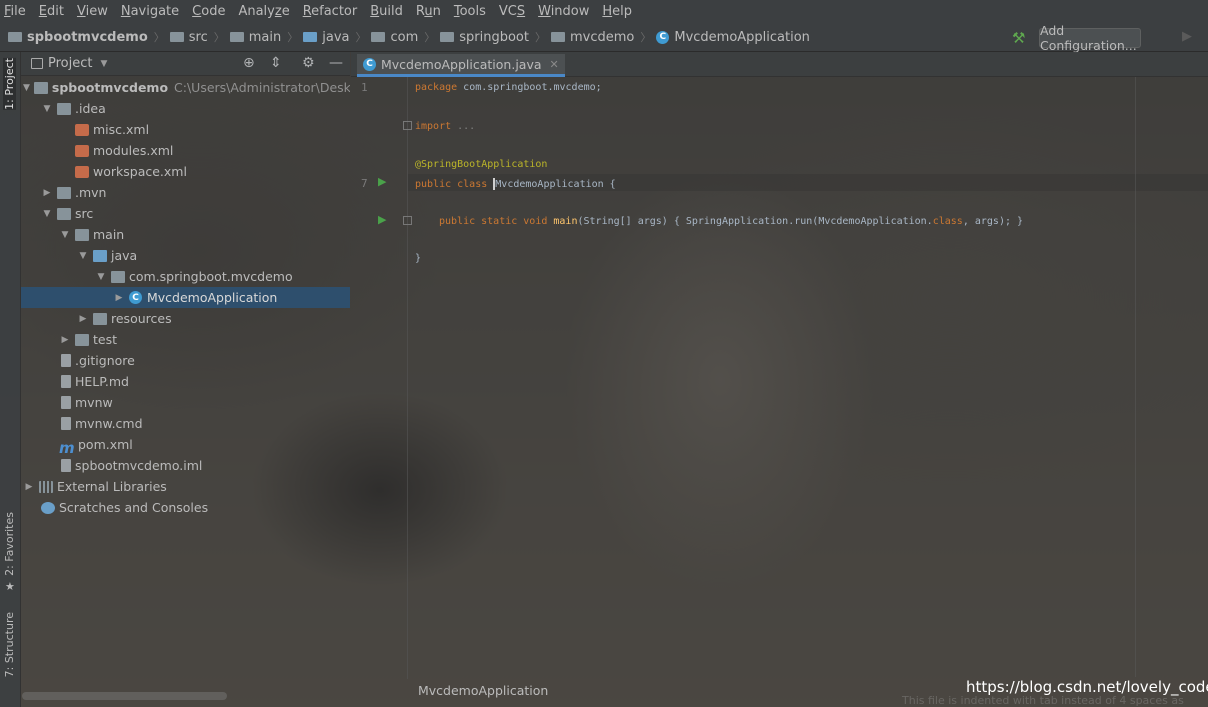  What do you see at coordinates (9, 84) in the screenshot?
I see `tab-project: 1: Project` at bounding box center [9, 84].